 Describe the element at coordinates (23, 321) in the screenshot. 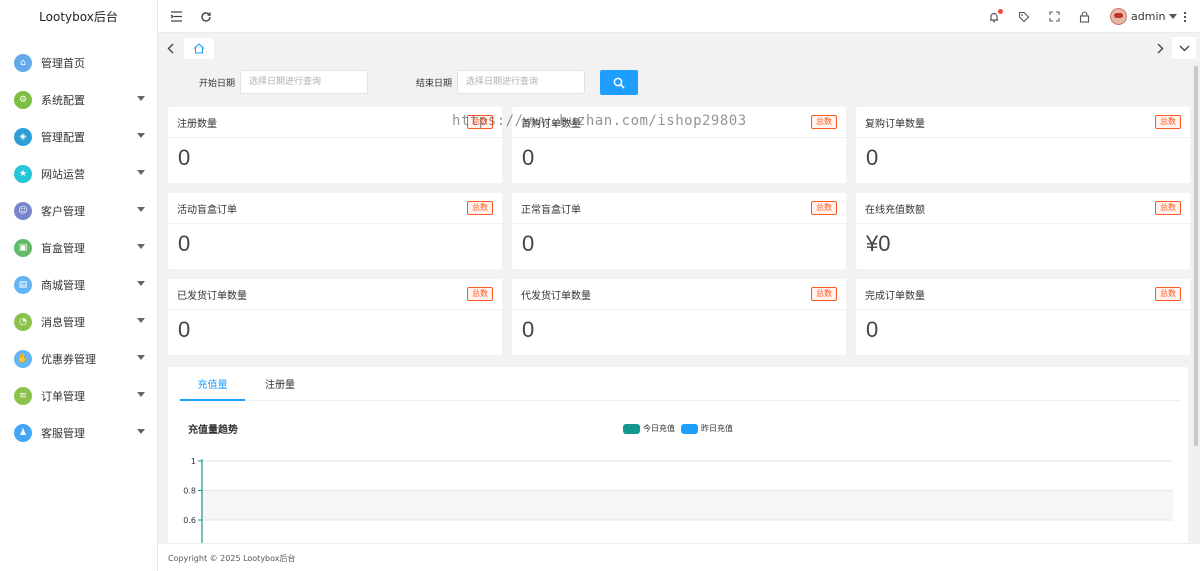

I see `bell-icon: ◔` at that location.